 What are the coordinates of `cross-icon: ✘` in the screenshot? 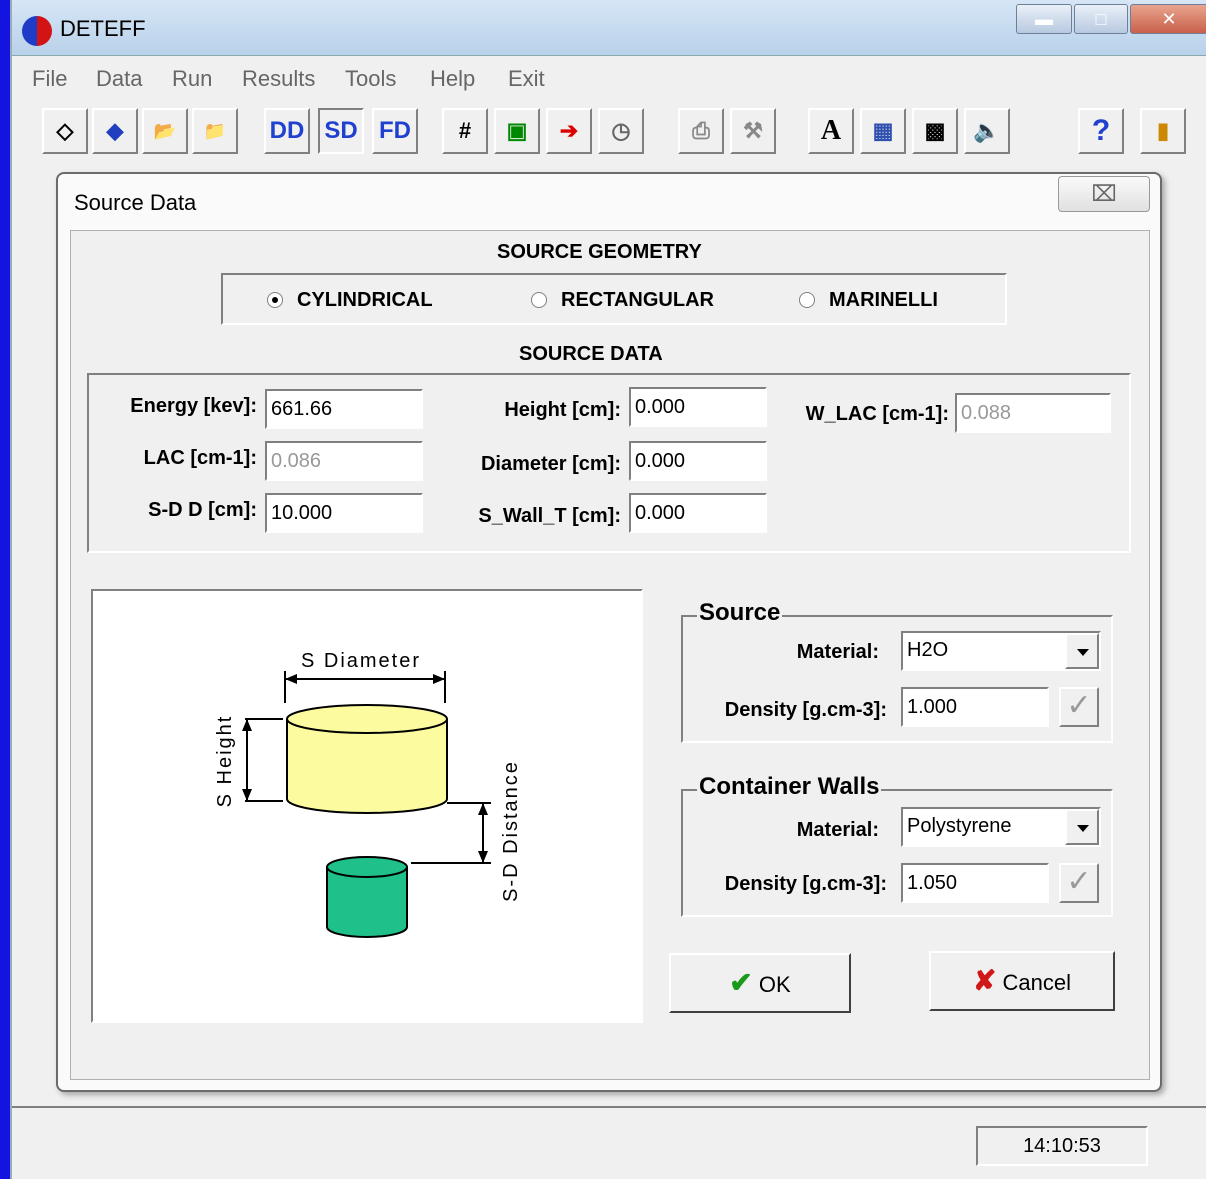 It's located at (984, 980).